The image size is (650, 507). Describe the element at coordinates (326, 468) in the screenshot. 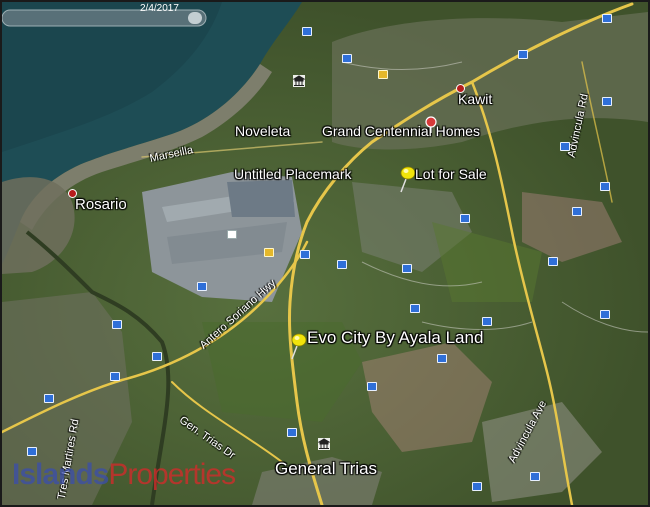

I see `place-general-trias: General Trias` at that location.